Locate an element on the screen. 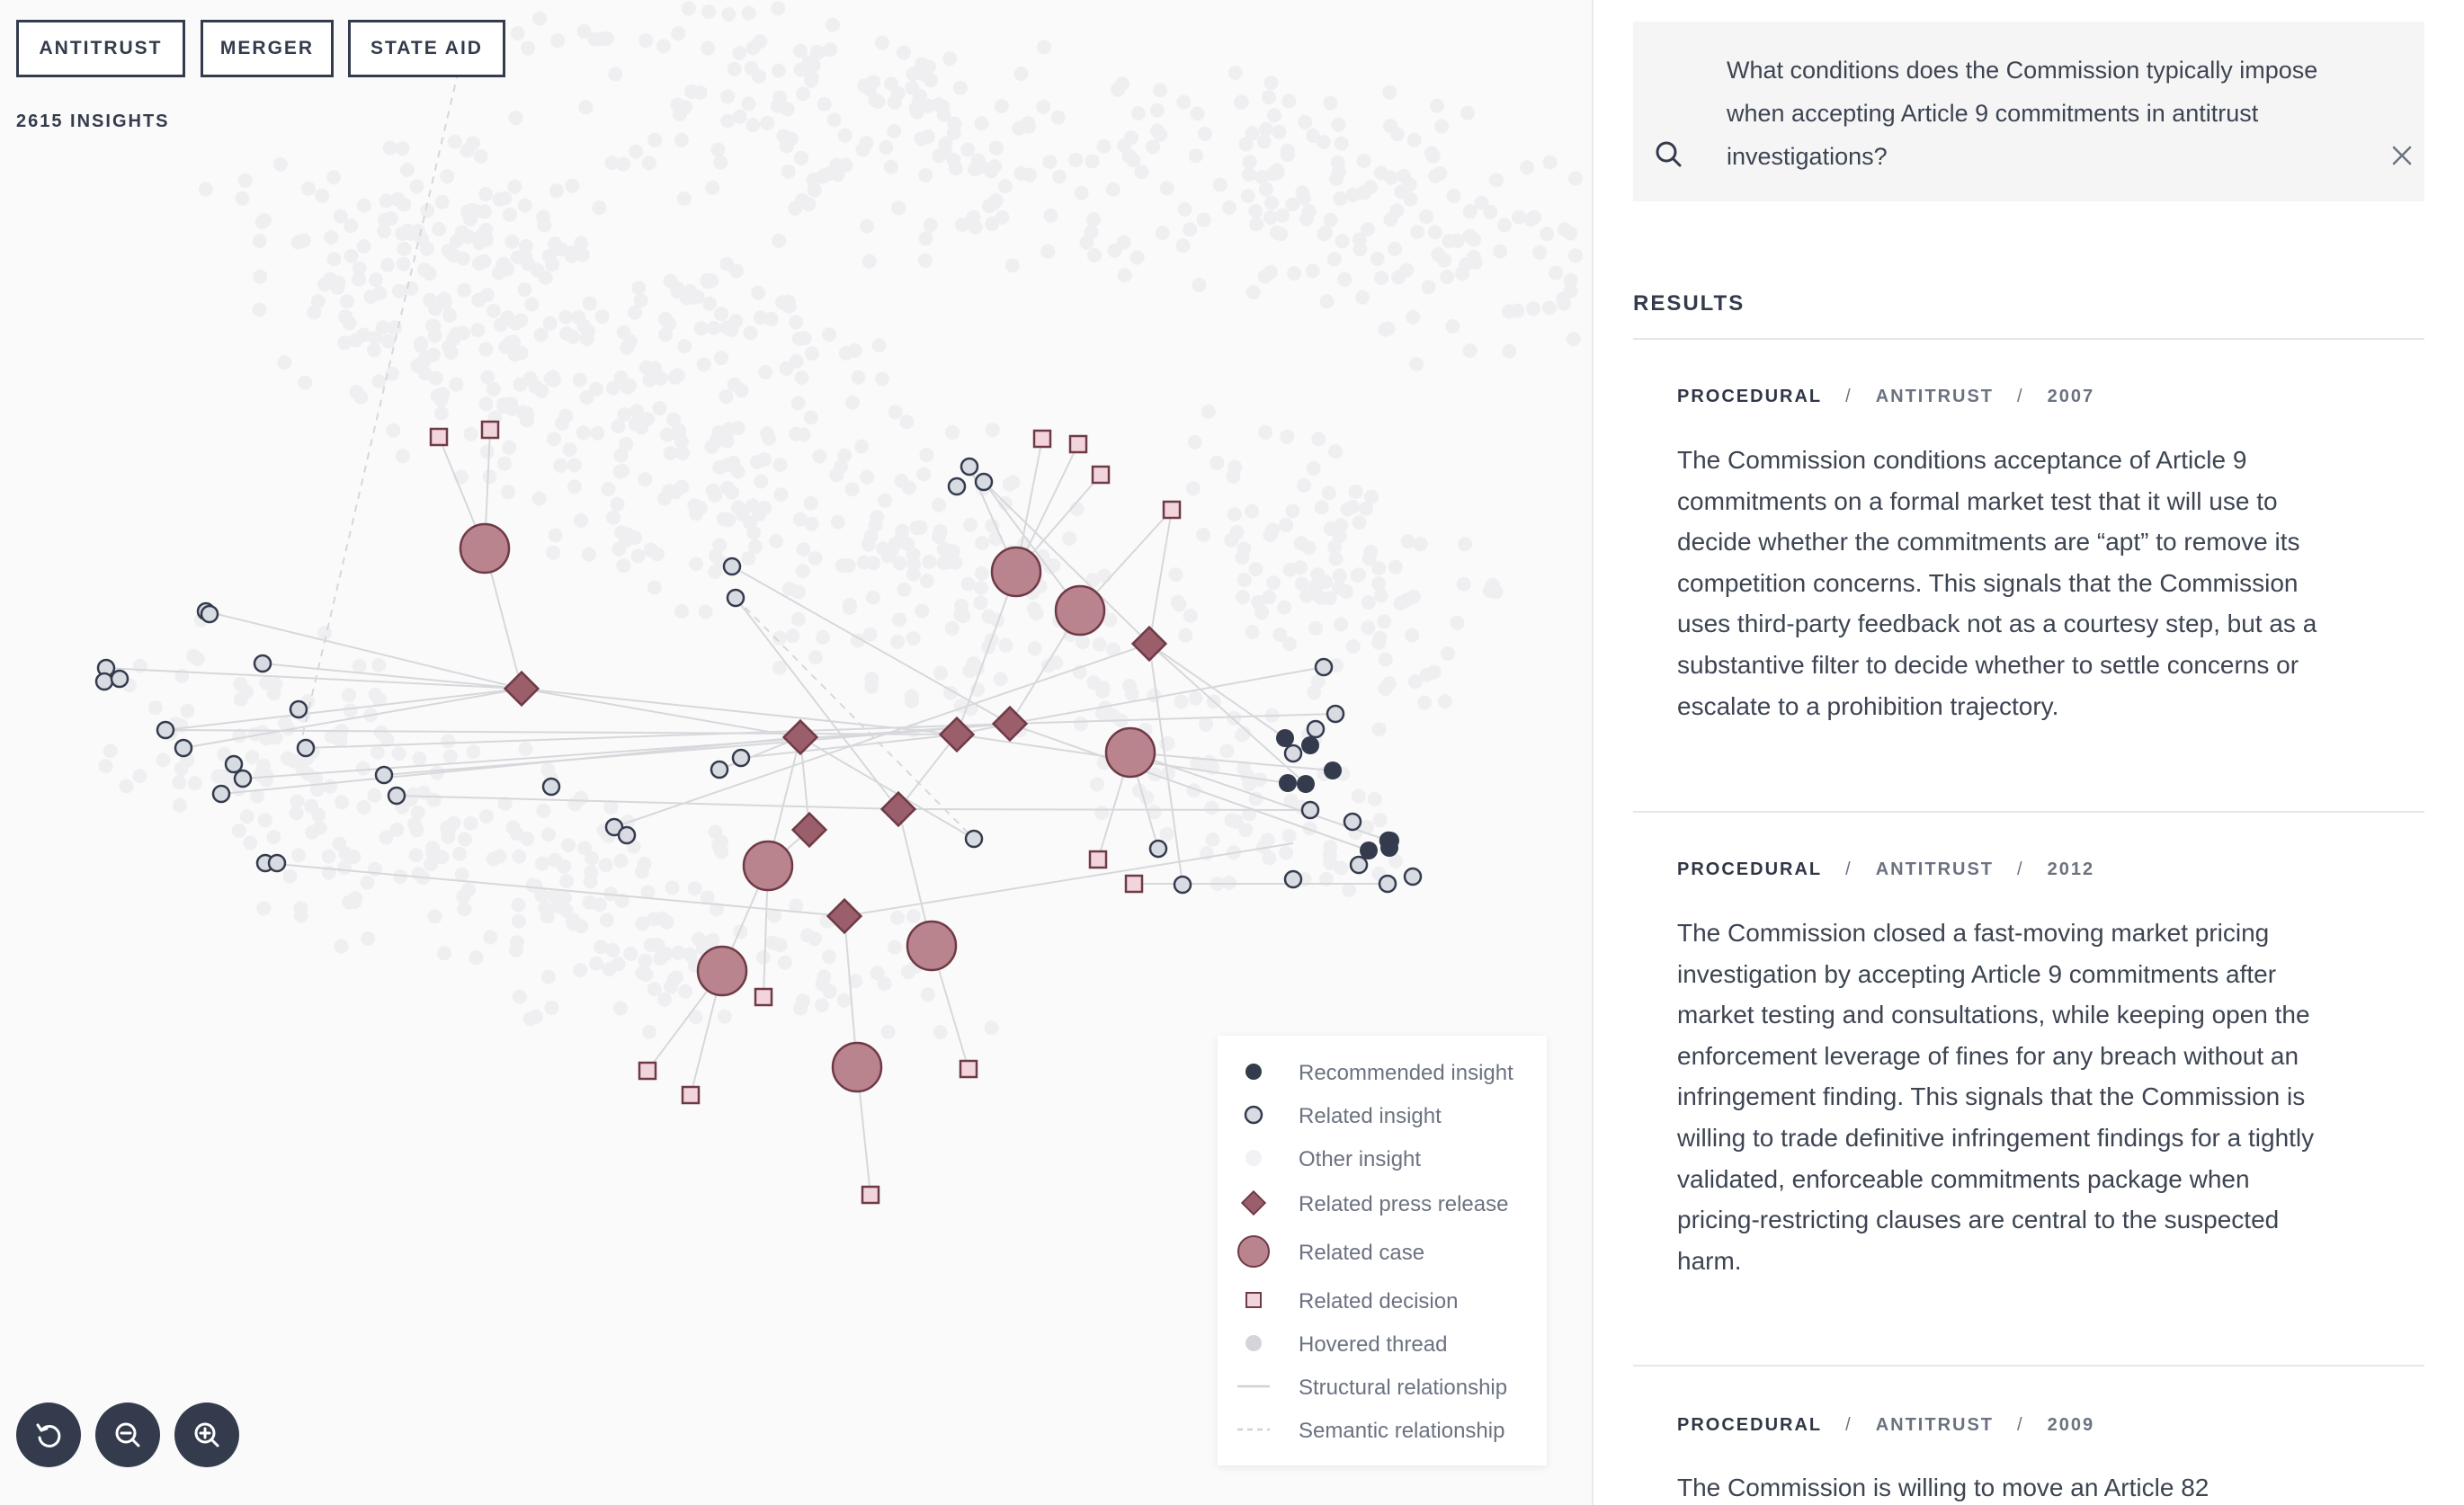 The height and width of the screenshot is (1505, 2464). press-release-node is located at coordinates (800, 737).